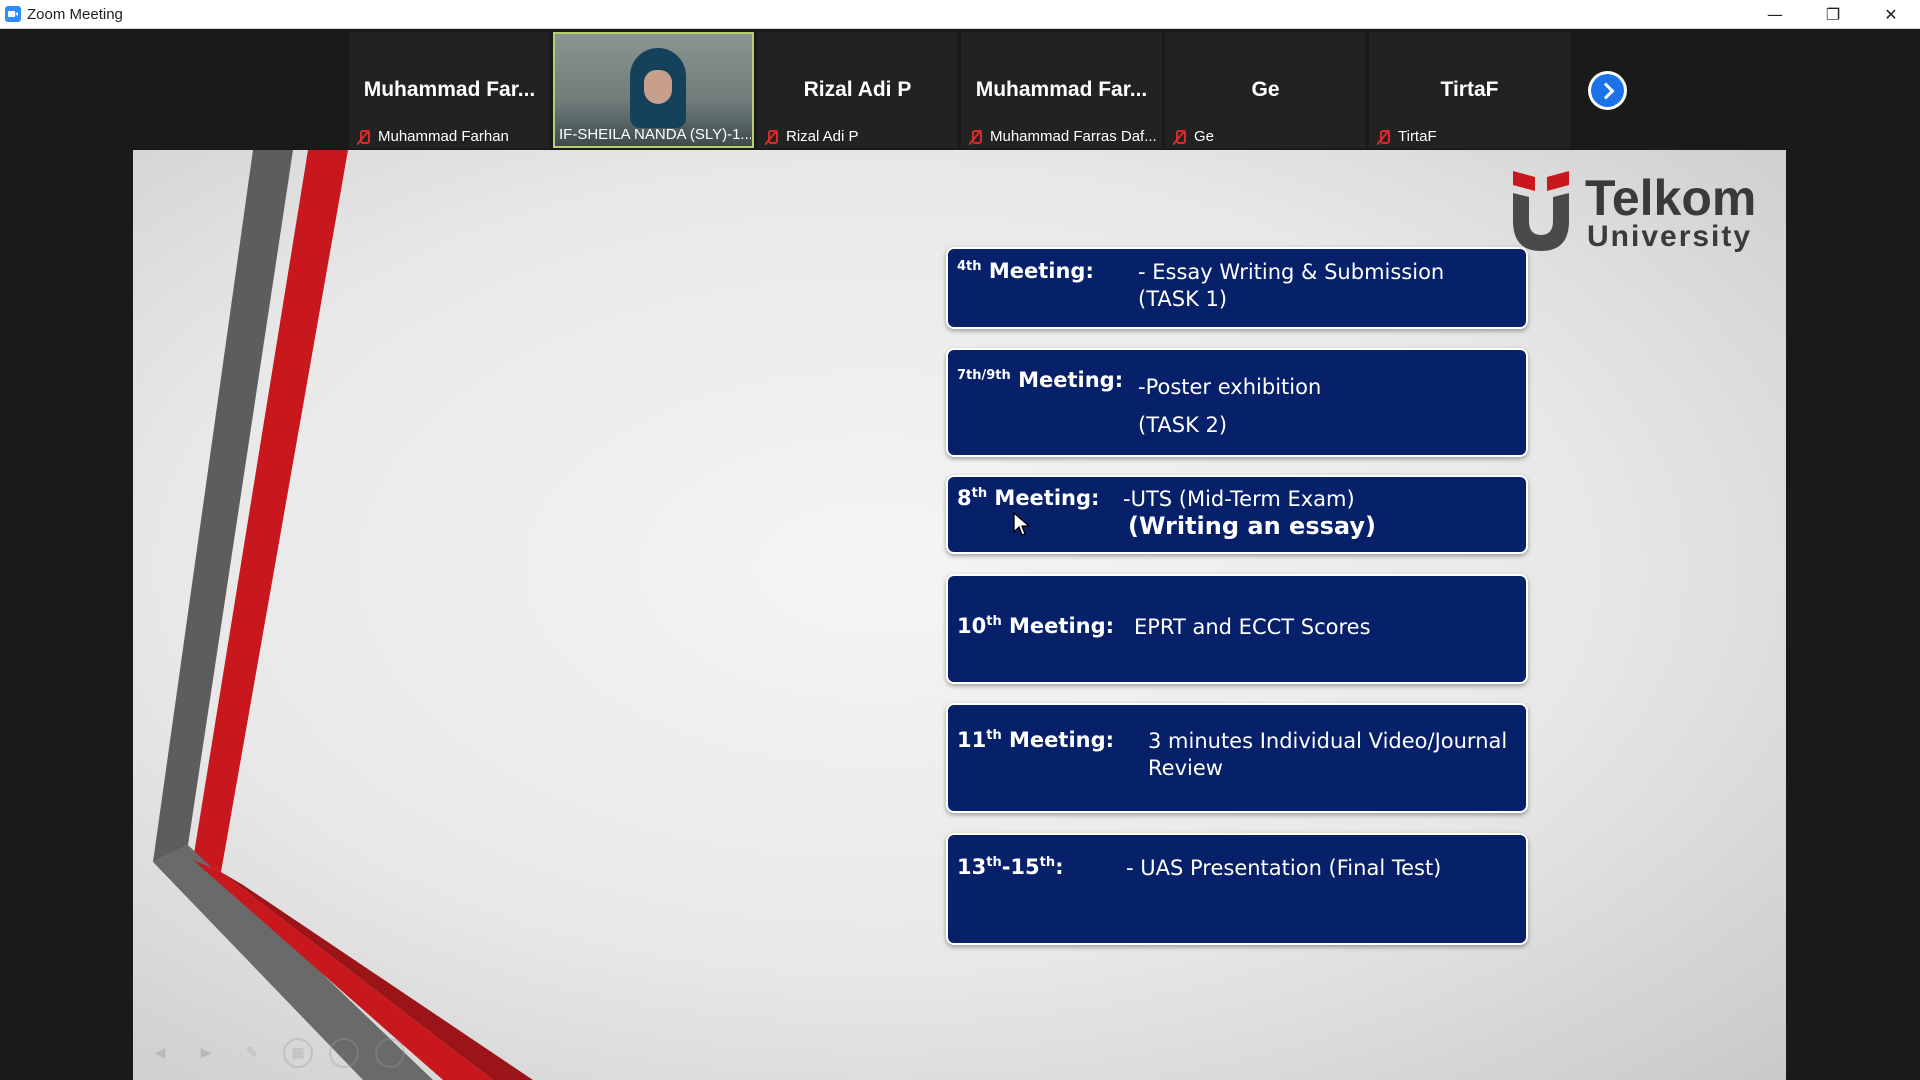  I want to click on window-controls: — ❐ ✕, so click(1833, 14).